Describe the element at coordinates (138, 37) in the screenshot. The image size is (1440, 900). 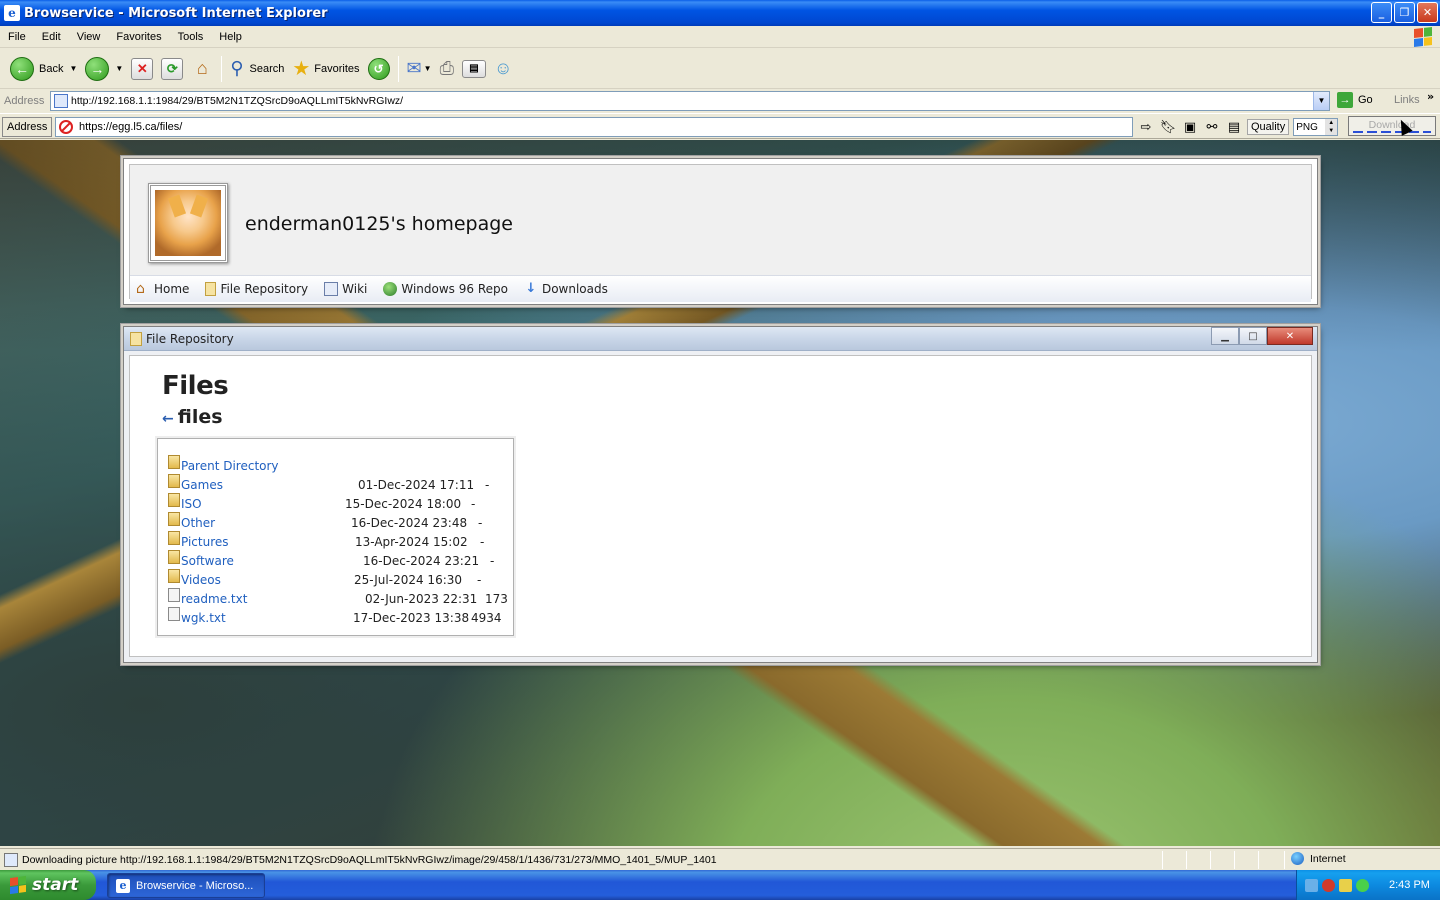
I see `menu-favorites: Favorites` at that location.